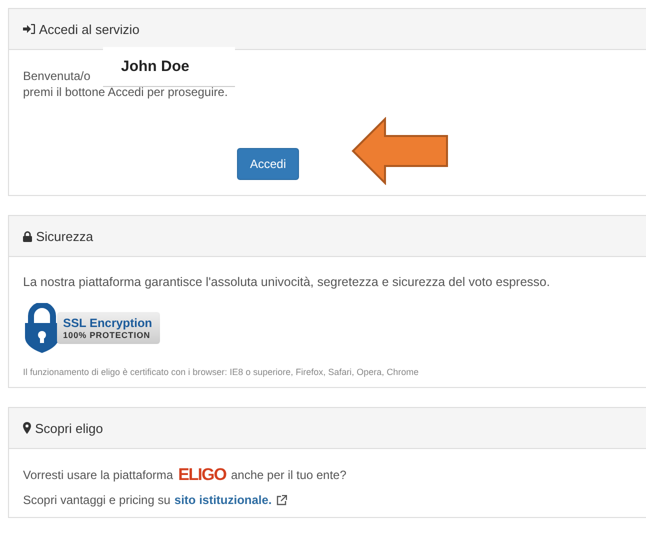  What do you see at coordinates (202, 475) in the screenshot?
I see `eligo-logo: ELIGO` at bounding box center [202, 475].